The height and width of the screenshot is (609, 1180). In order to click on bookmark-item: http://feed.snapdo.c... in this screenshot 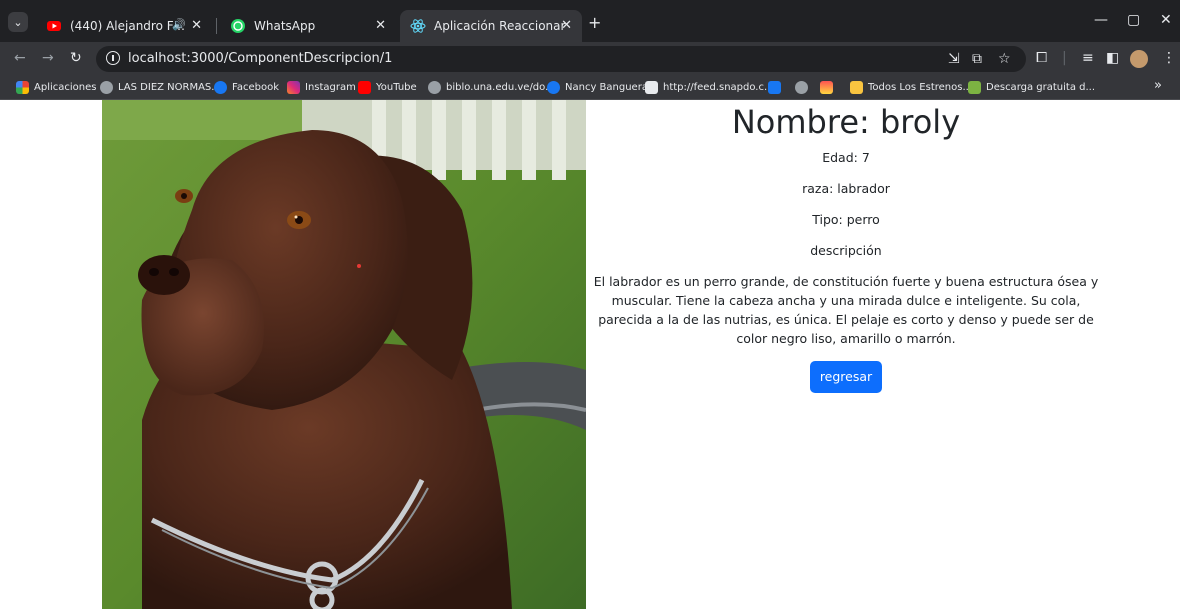, I will do `click(709, 87)`.